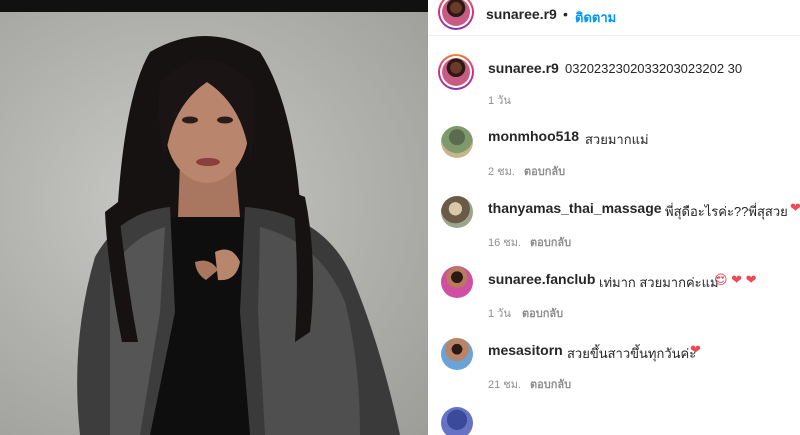 Image resolution: width=800 pixels, height=435 pixels. I want to click on comment-text: พี่สุดือะไรค่ะ??พี่สุสวย, so click(726, 211).